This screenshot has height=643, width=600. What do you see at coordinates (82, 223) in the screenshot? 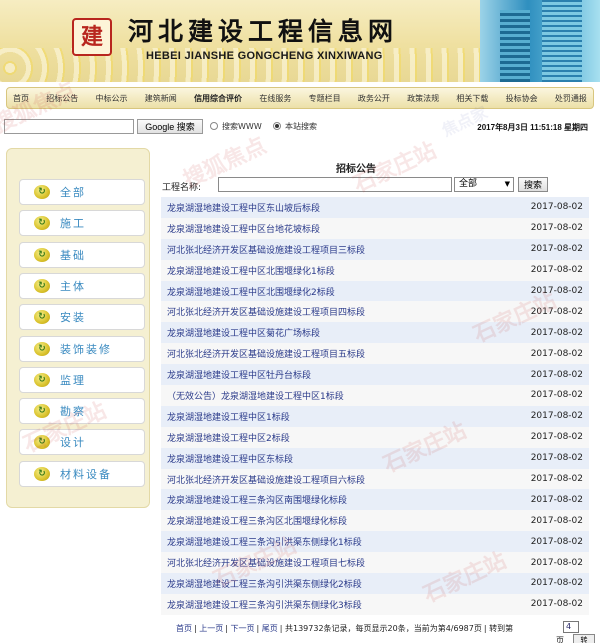
I see `sidebar-item: ↻ 施工` at bounding box center [82, 223].